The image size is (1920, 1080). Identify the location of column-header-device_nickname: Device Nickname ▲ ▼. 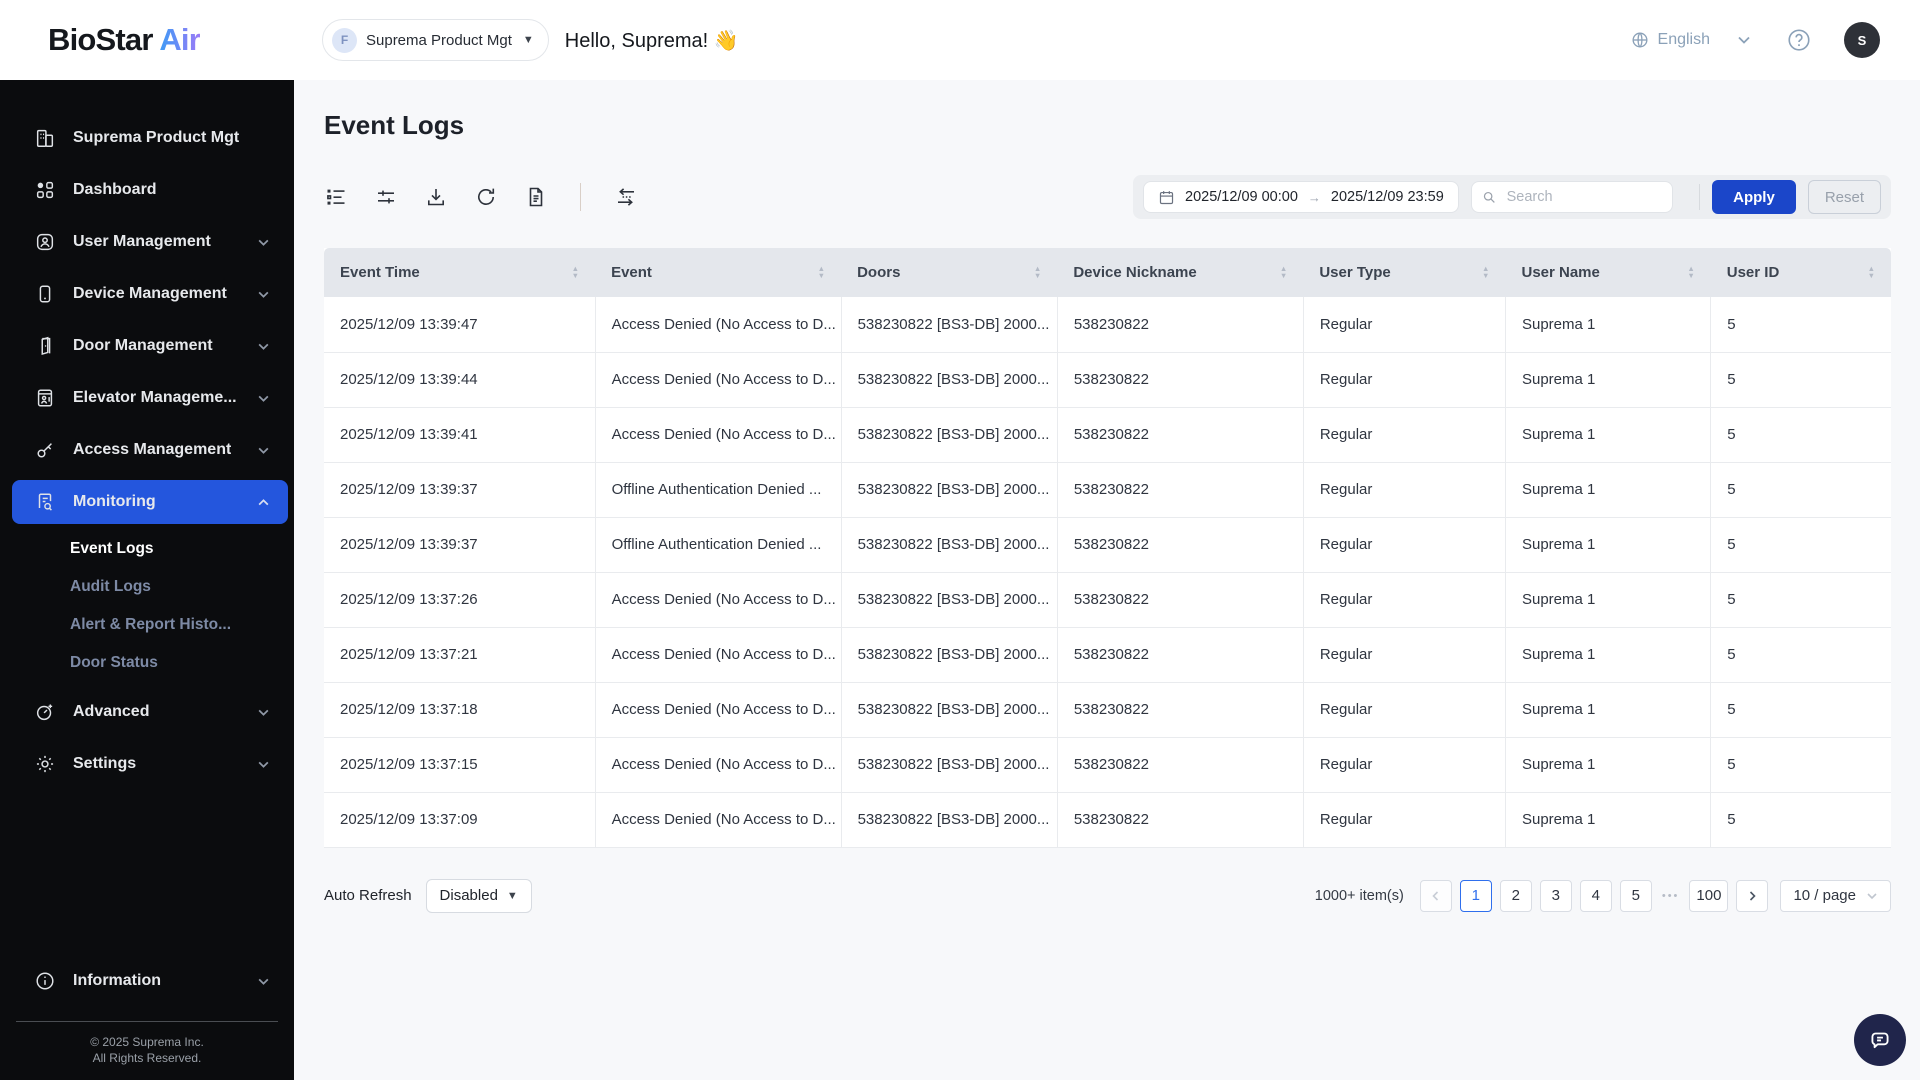
(1180, 272).